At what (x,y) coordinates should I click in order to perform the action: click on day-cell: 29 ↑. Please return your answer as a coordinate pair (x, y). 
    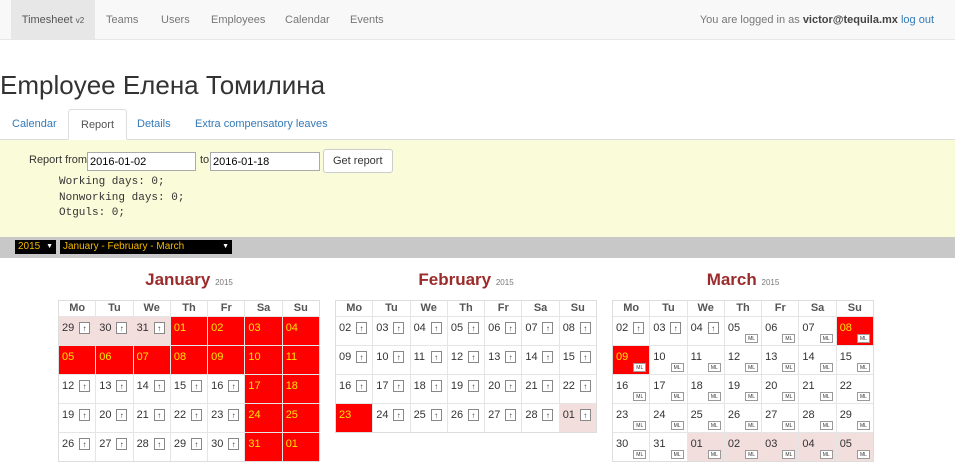
    Looking at the image, I should click on (78, 331).